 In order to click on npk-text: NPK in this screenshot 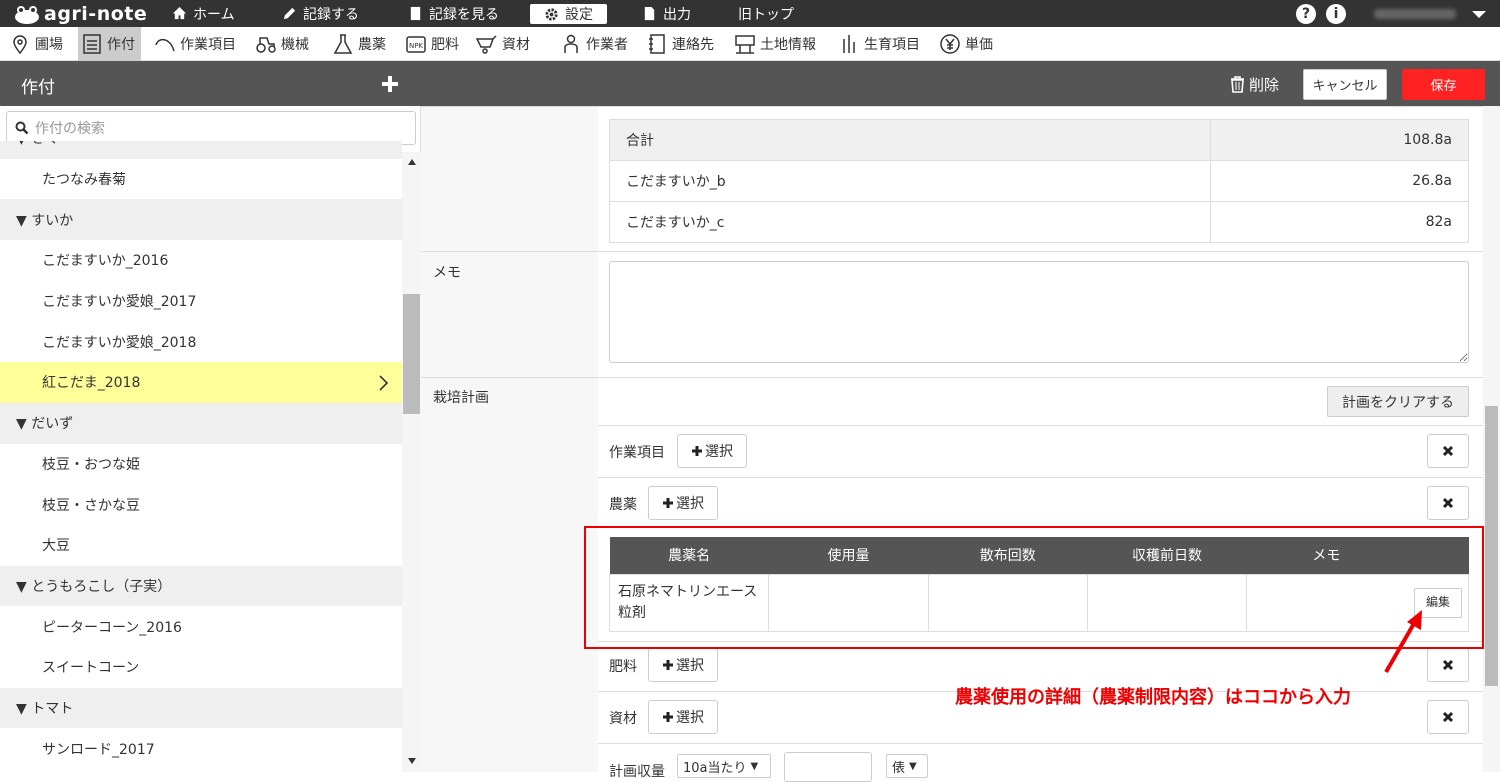, I will do `click(416, 46)`.